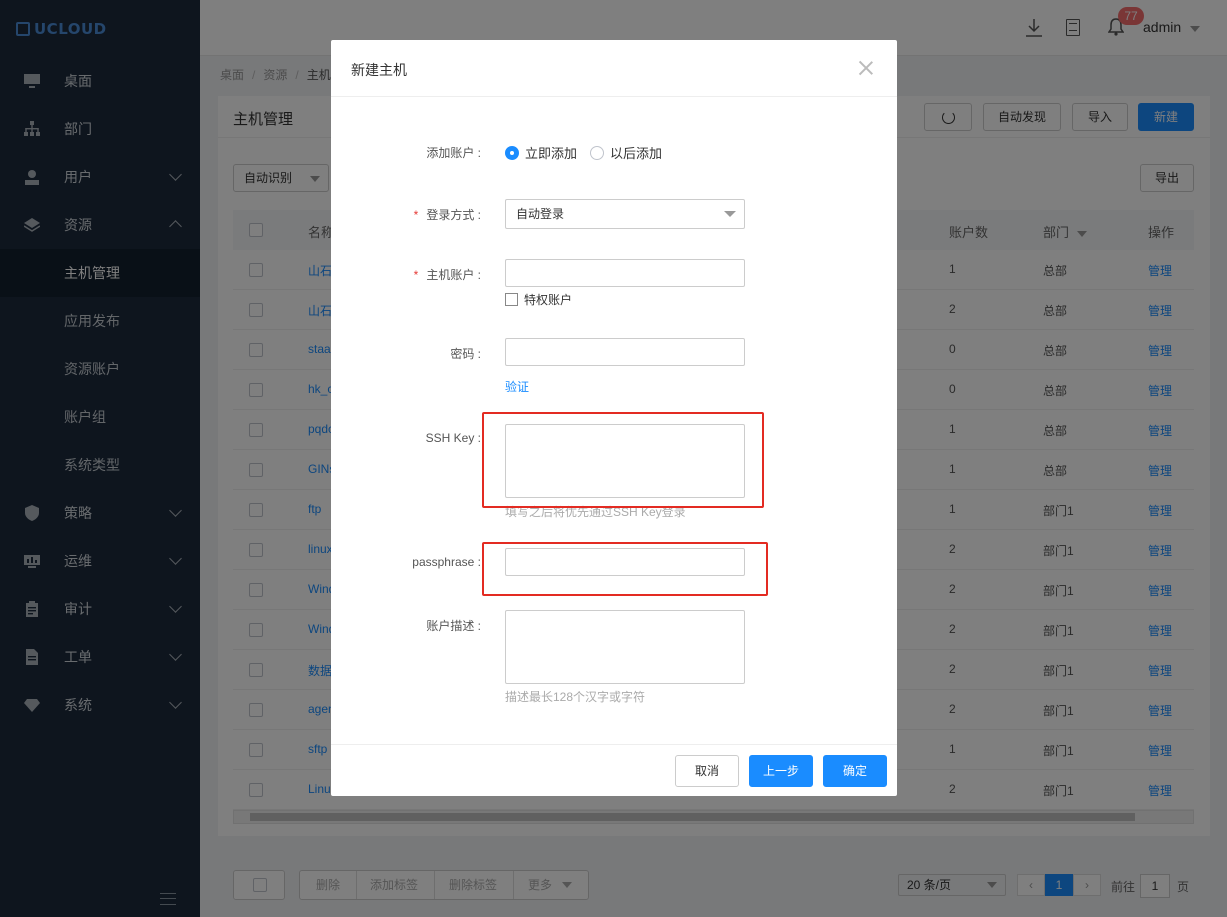  Describe the element at coordinates (453, 153) in the screenshot. I see `add-account-label: 添加账户 :` at that location.